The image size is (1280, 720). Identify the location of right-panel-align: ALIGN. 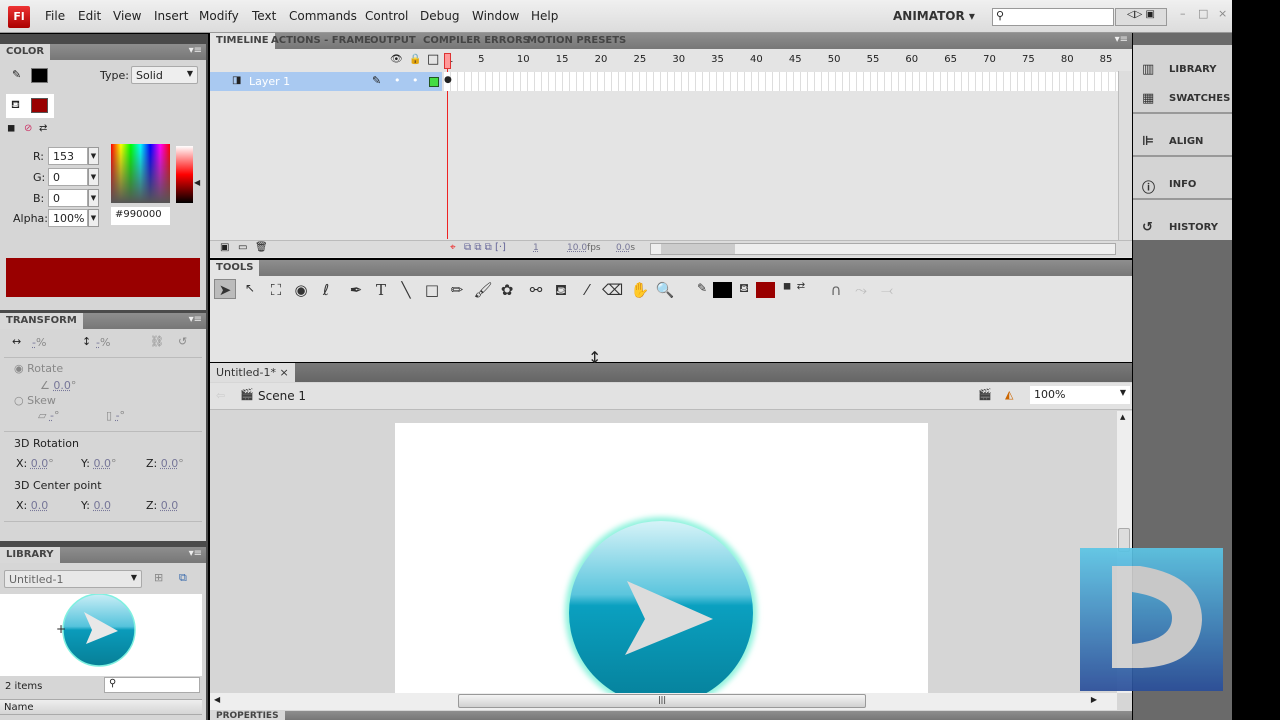
(1186, 141).